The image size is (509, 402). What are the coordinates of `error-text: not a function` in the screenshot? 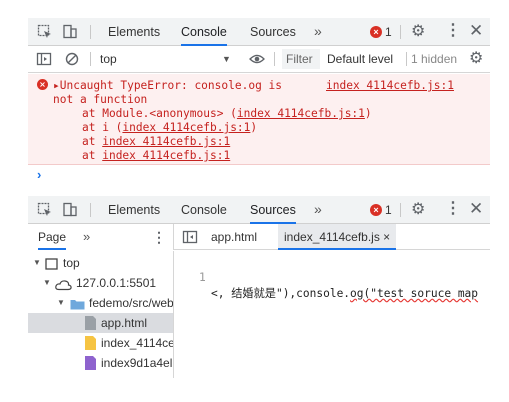 It's located at (100, 99).